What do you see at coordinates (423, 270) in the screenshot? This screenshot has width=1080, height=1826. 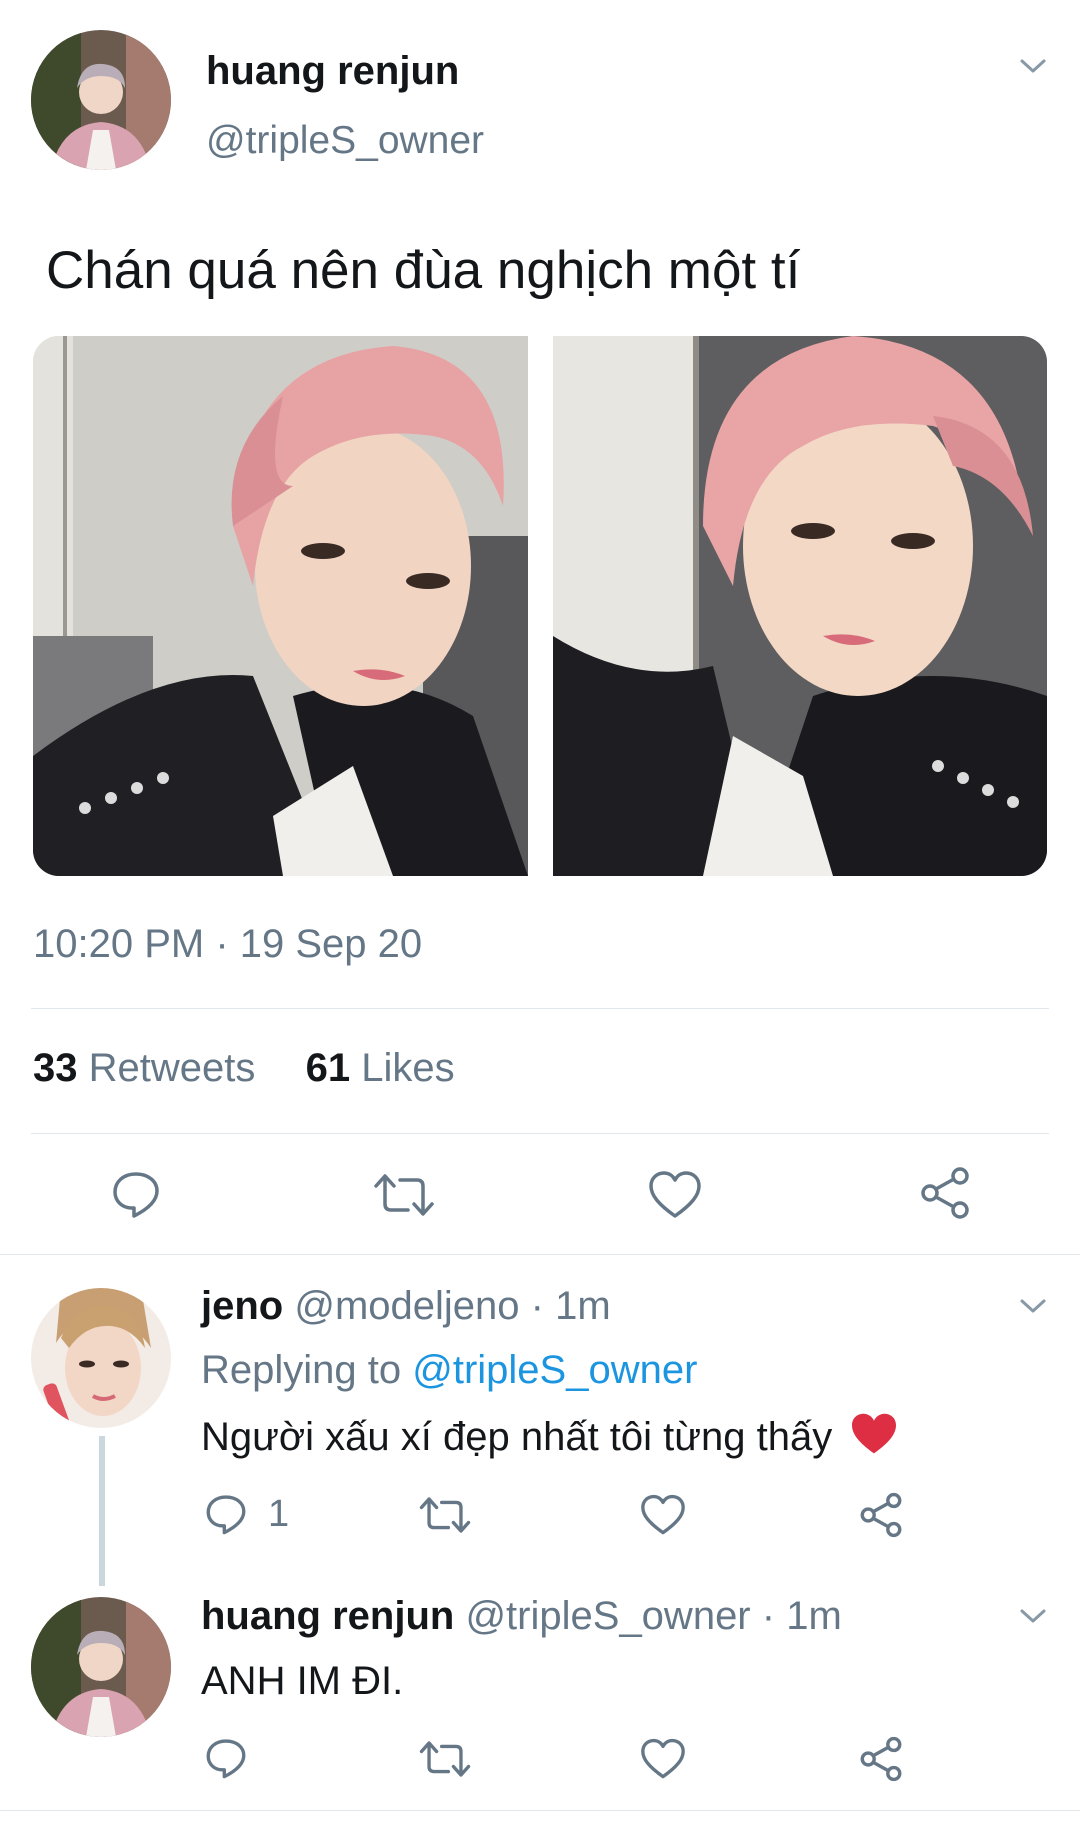 I see `tweet-text: Chán quá nên đùa nghịch một tí` at bounding box center [423, 270].